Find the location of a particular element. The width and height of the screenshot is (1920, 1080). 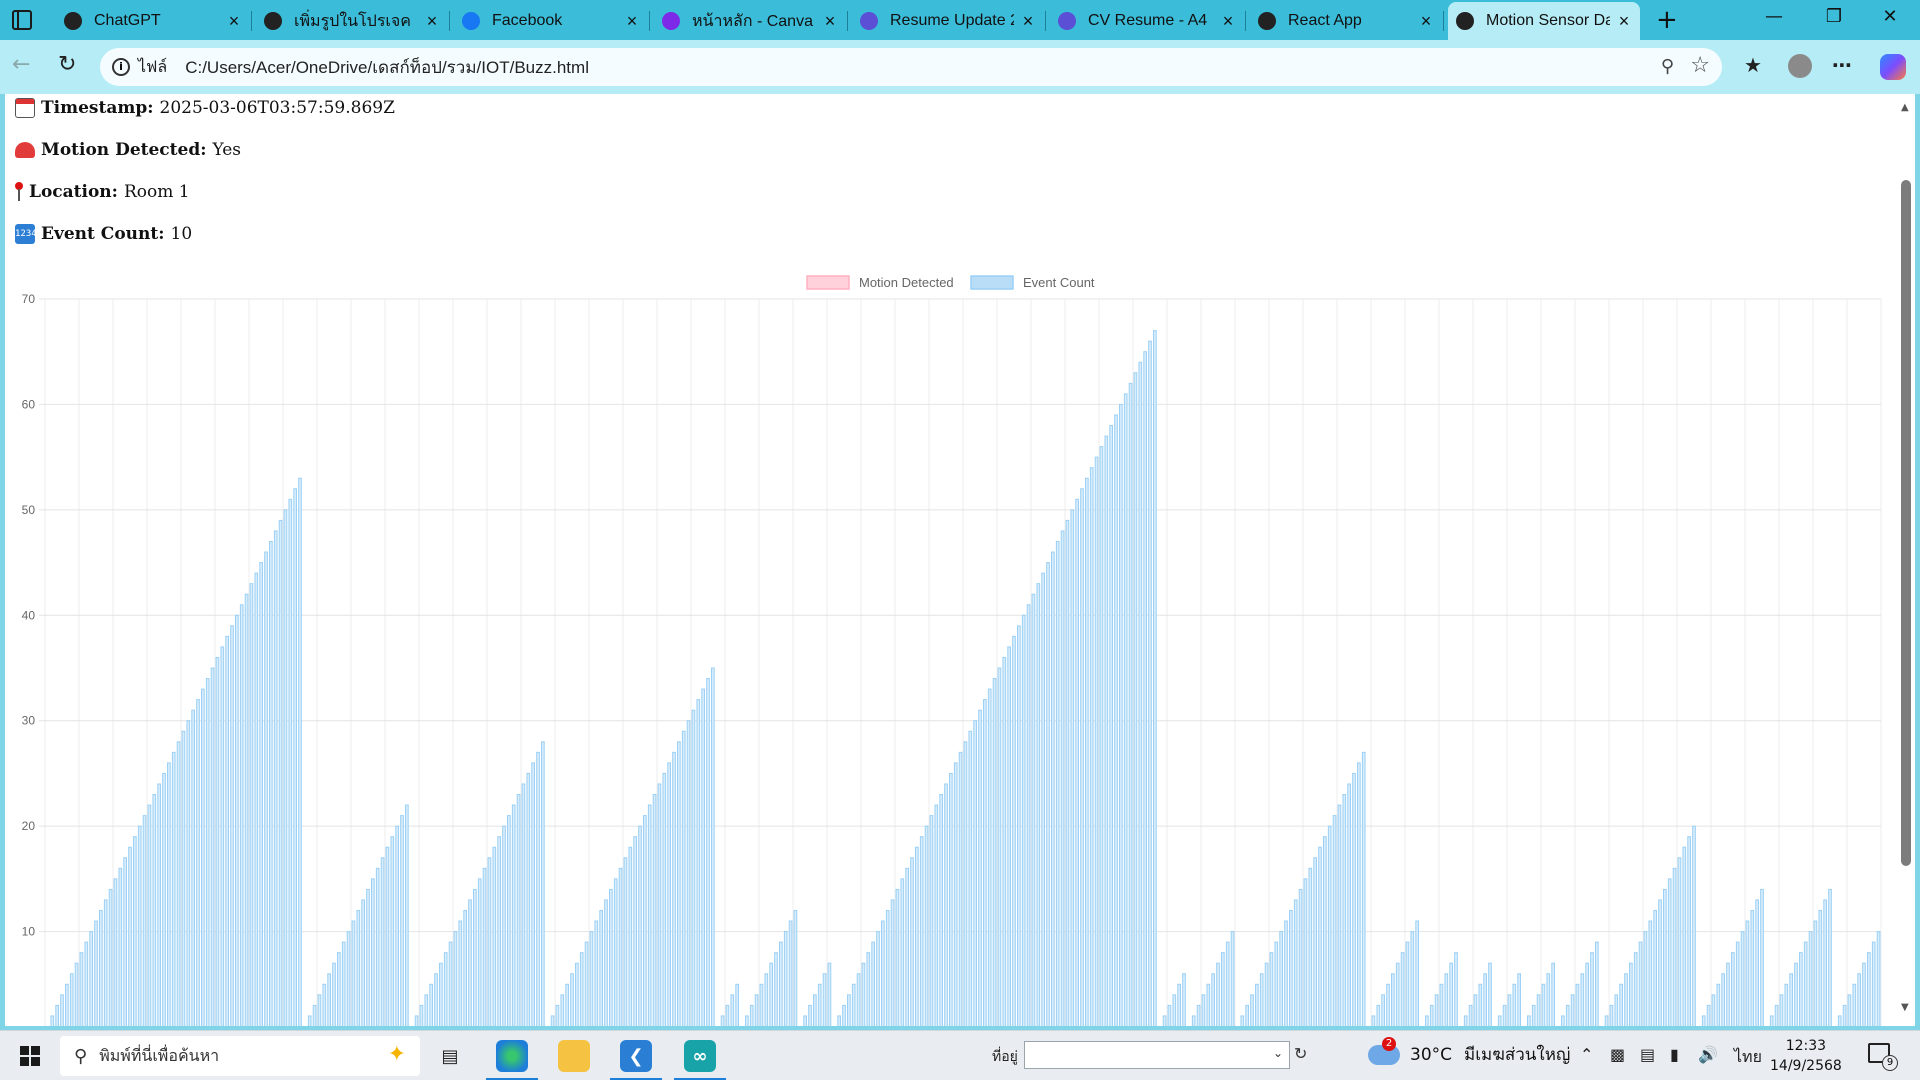

browser-tab: Resume Update 20 × is located at coordinates (949, 21).